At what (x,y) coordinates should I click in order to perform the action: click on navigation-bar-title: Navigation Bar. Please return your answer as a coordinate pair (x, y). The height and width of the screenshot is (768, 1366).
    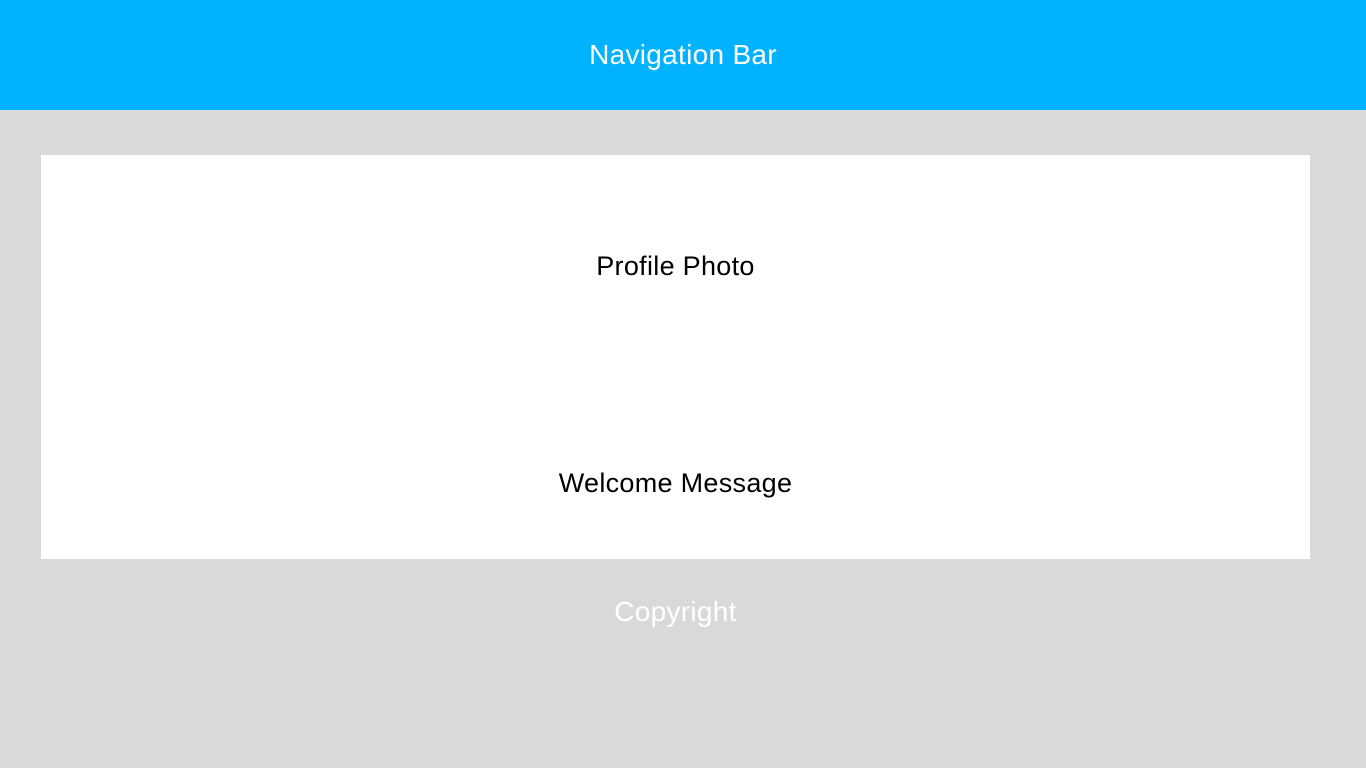
    Looking at the image, I should click on (683, 54).